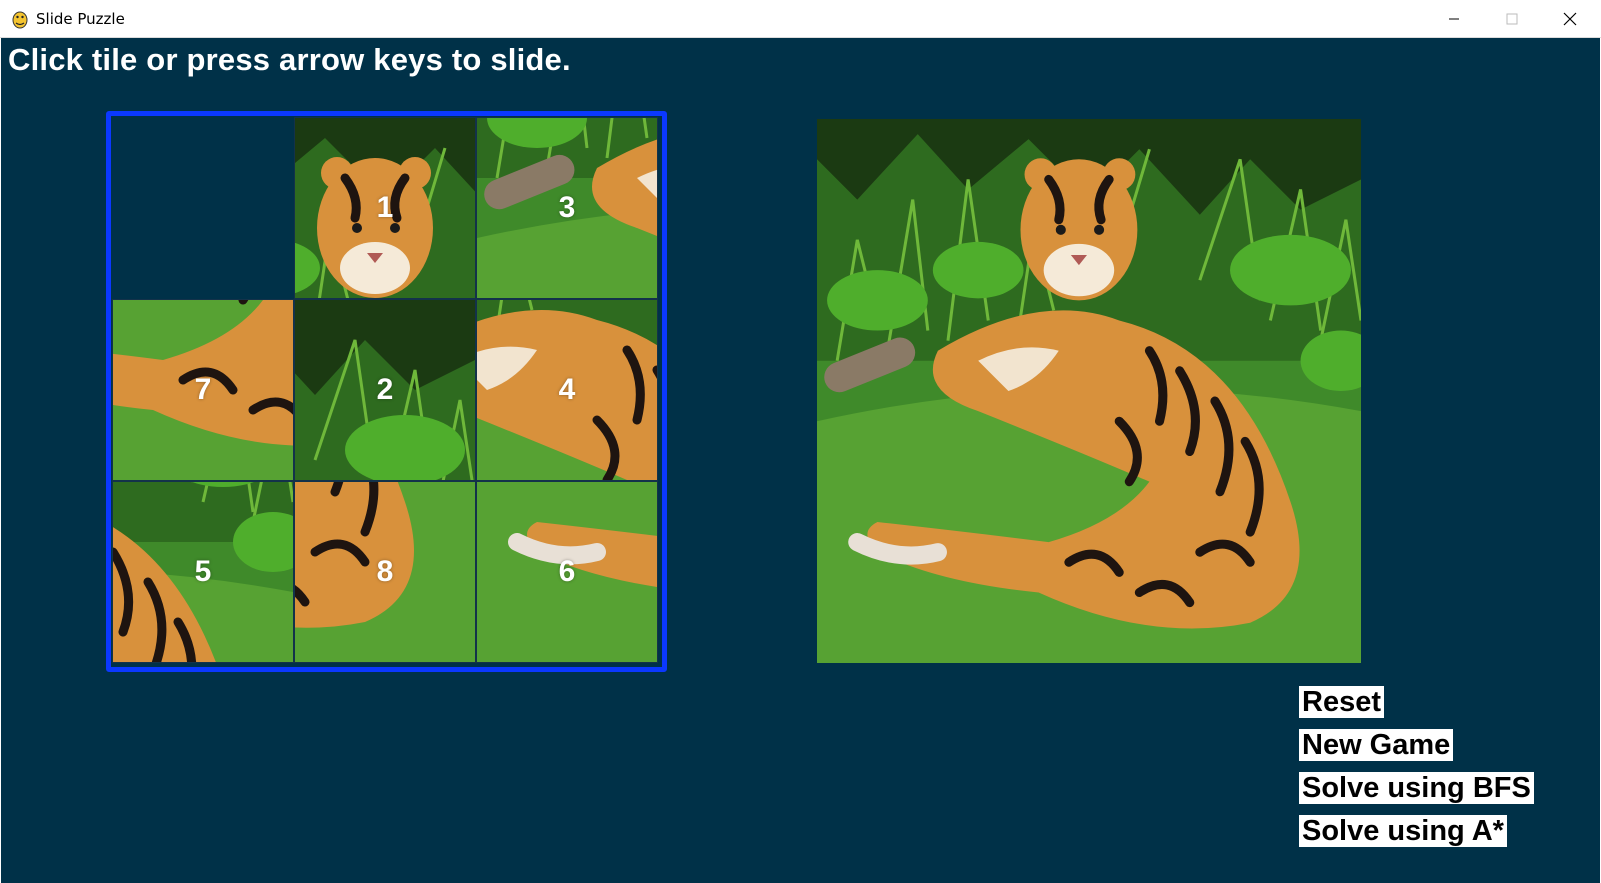 Image resolution: width=1601 pixels, height=883 pixels. I want to click on close-icon, so click(1570, 19).